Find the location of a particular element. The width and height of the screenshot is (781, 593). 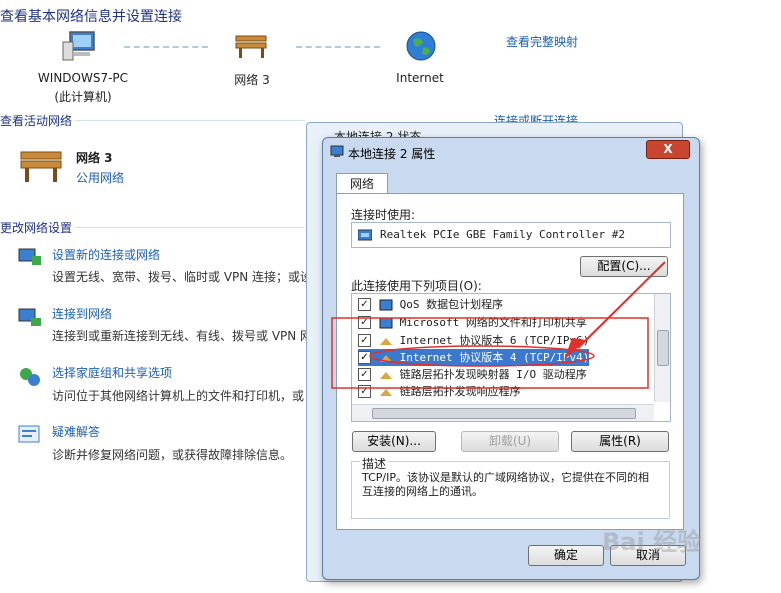

task-new-connection: 设置新的连接或网络 is located at coordinates (106, 254).